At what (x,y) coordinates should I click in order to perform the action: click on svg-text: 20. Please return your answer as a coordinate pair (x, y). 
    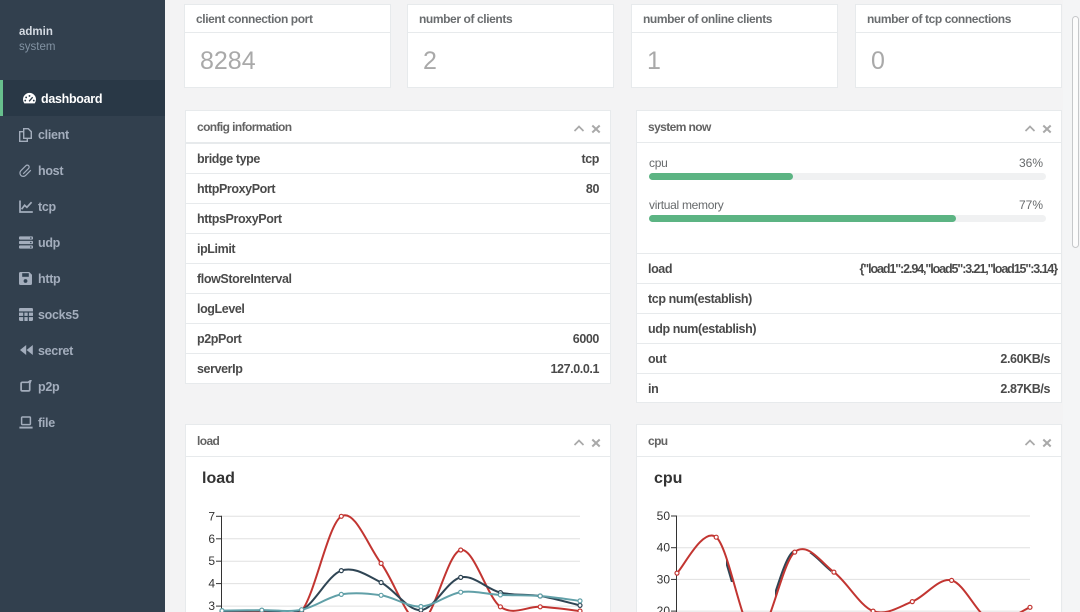
    Looking at the image, I should click on (664, 608).